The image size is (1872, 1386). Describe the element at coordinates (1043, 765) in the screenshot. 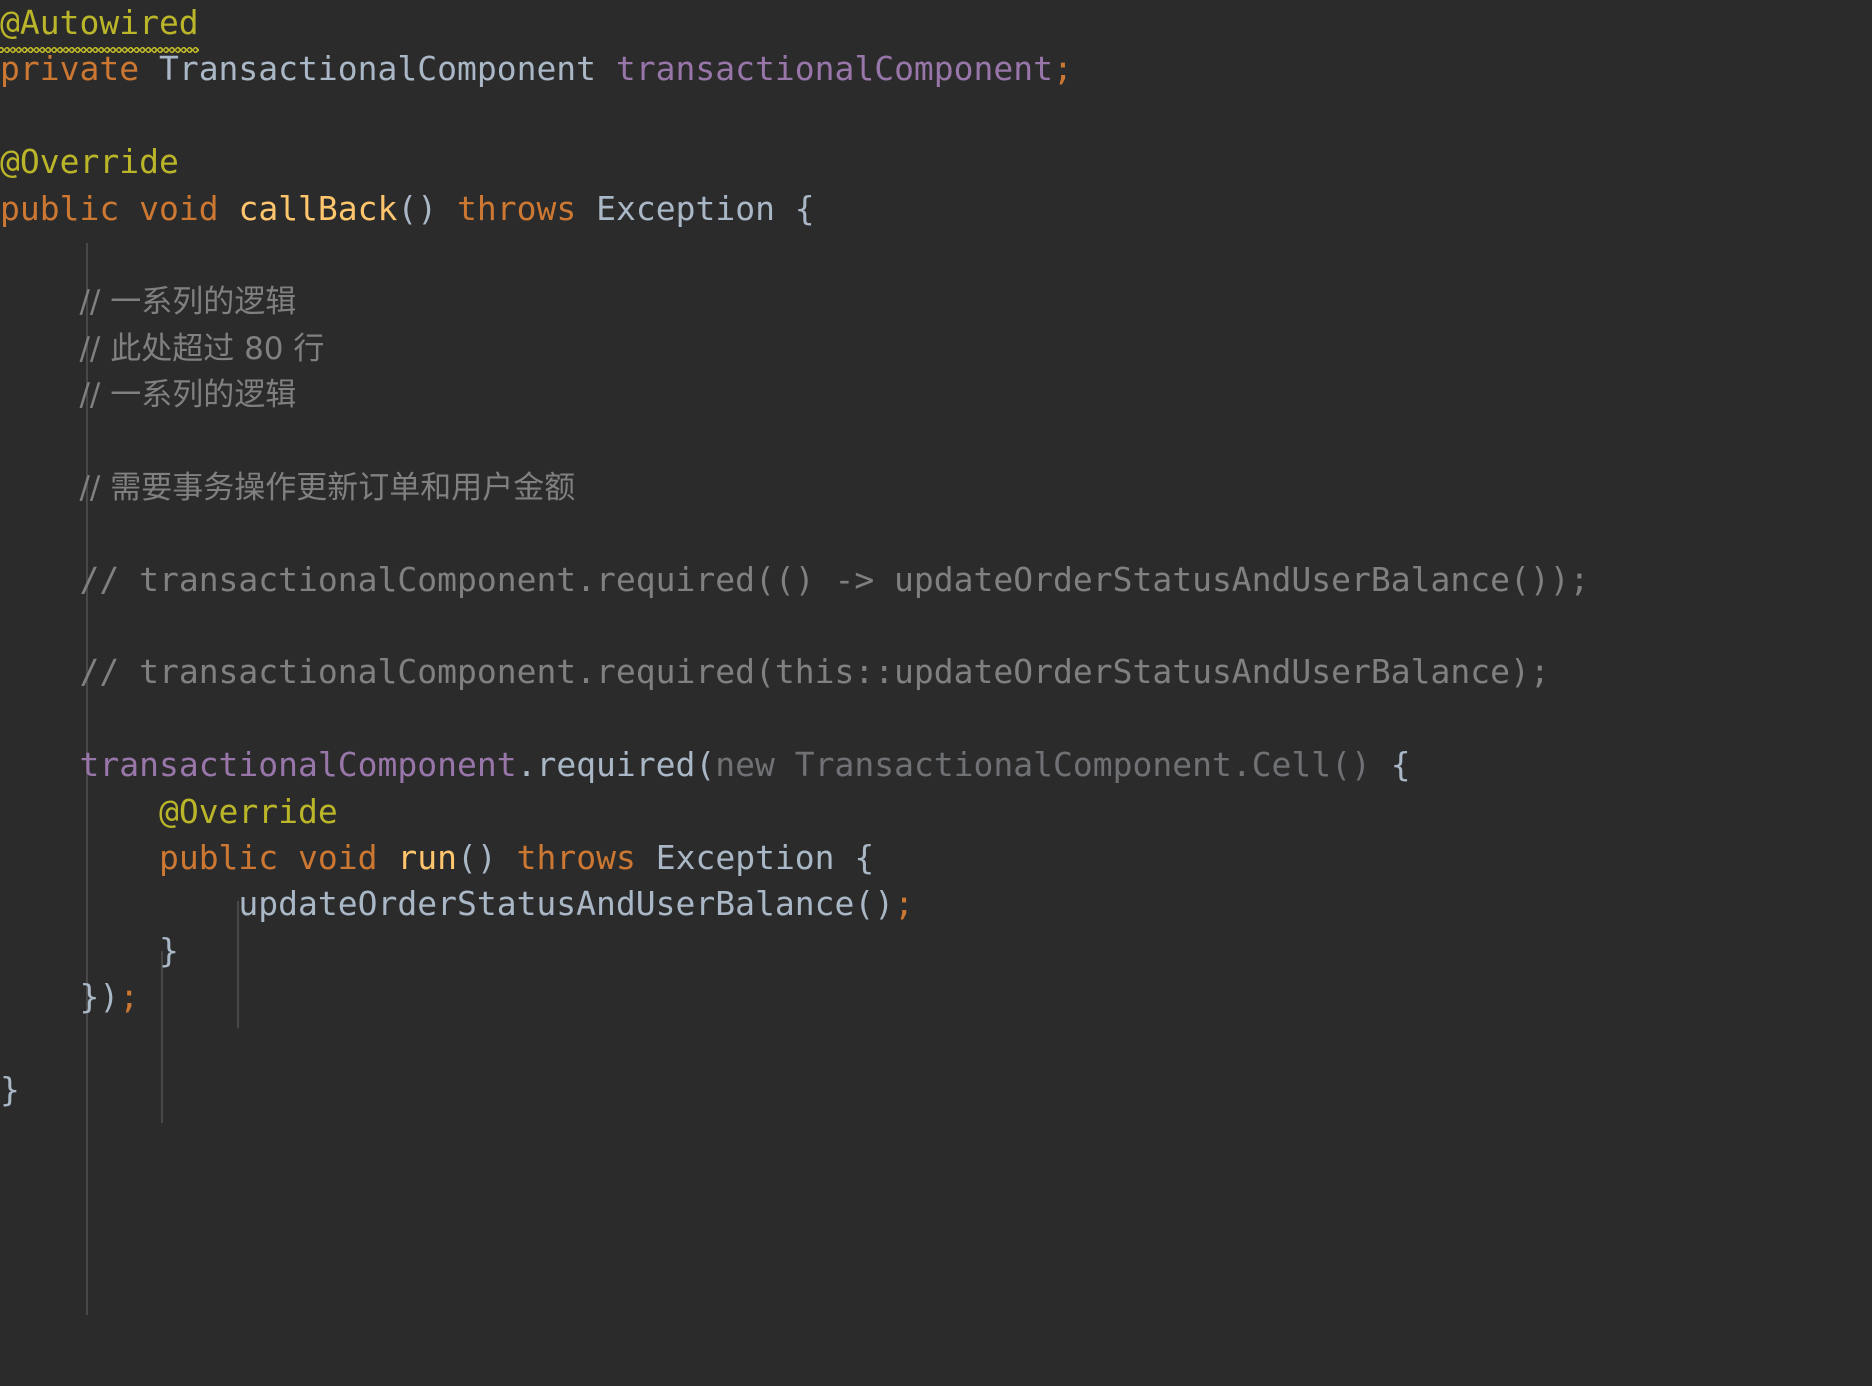

I see `code-token-dim: new TransactionalComponent.Cell()` at that location.